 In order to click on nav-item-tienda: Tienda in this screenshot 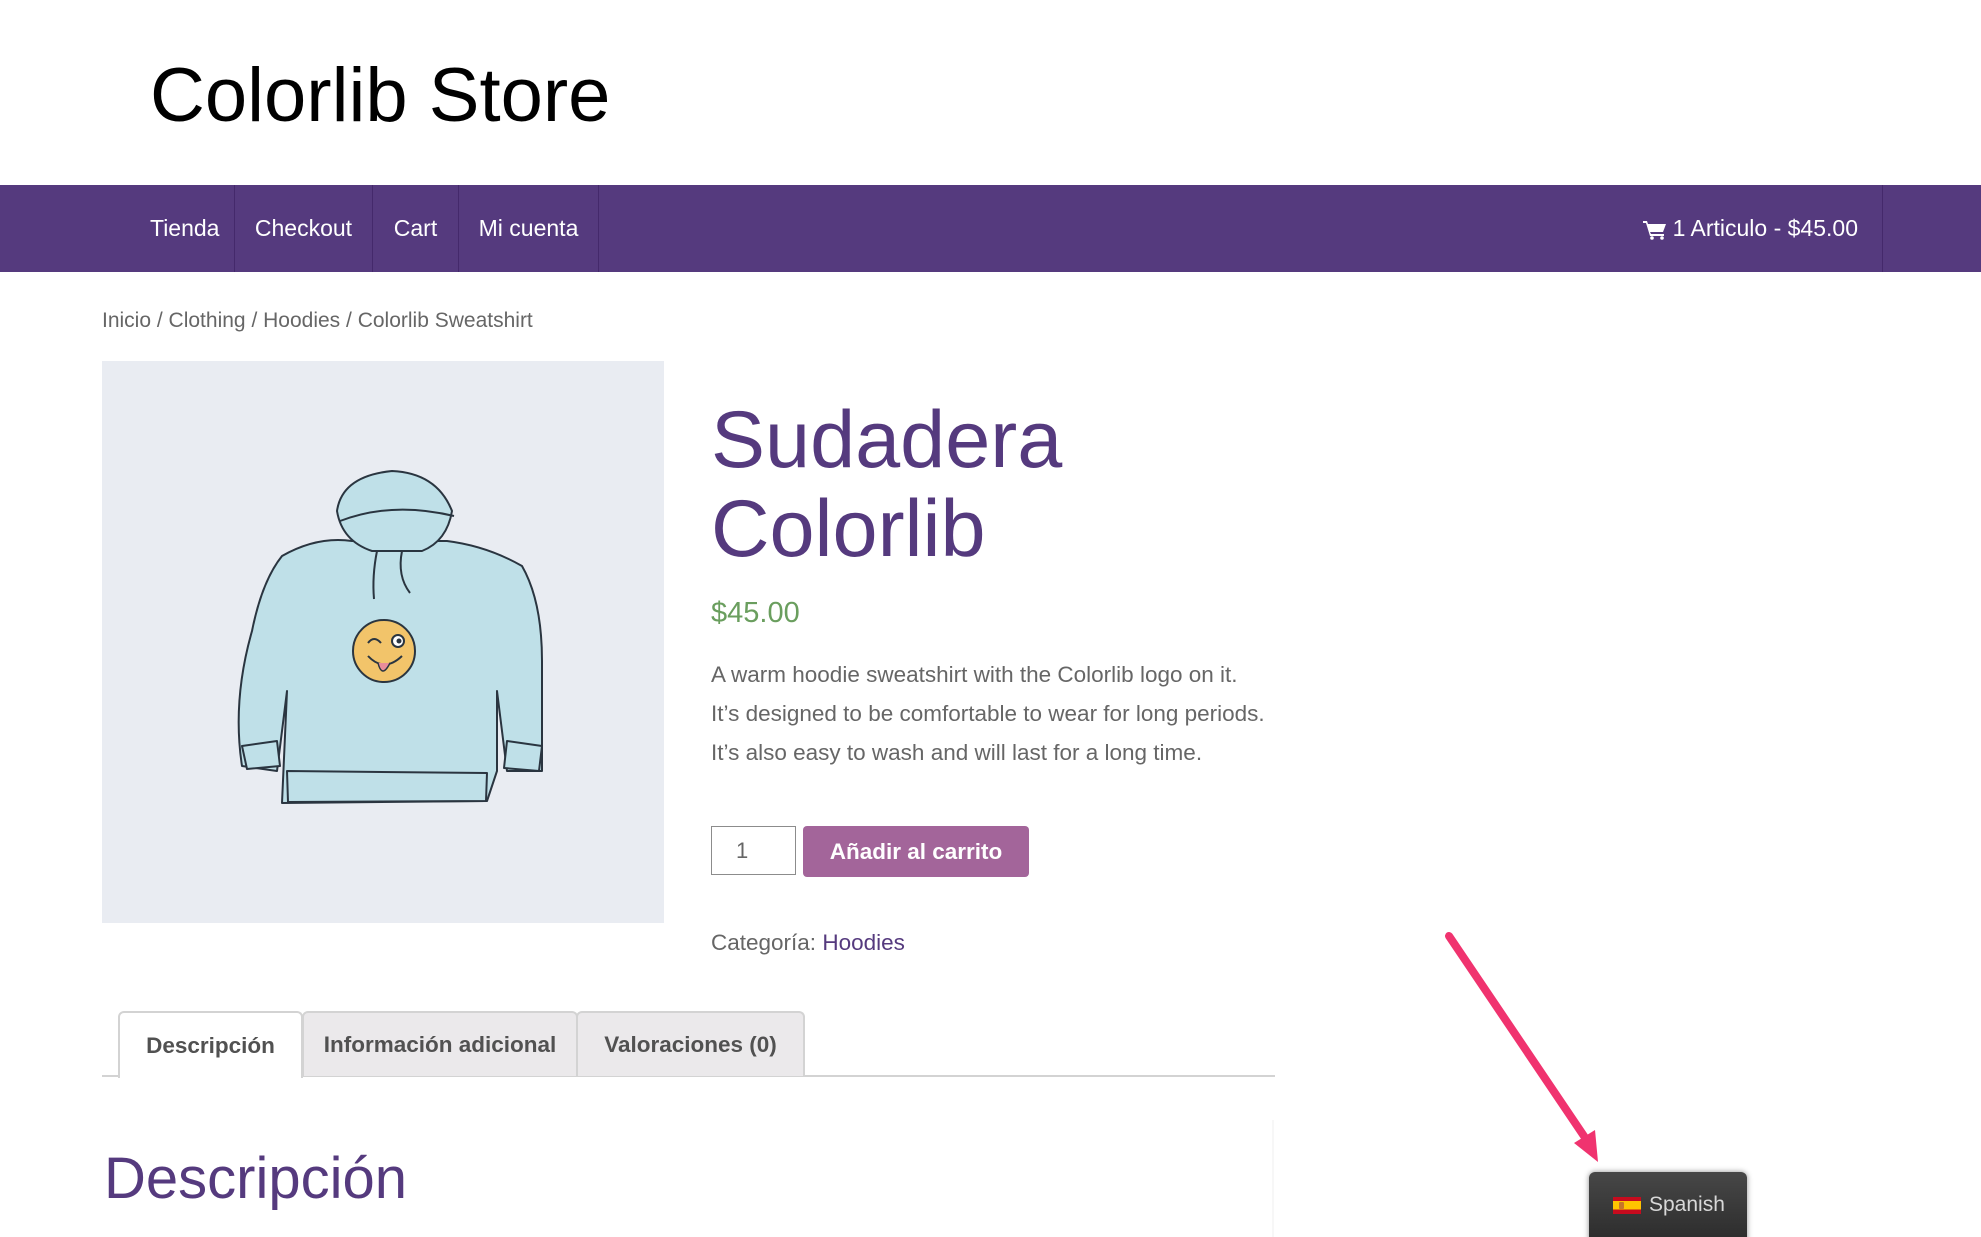, I will do `click(117, 228)`.